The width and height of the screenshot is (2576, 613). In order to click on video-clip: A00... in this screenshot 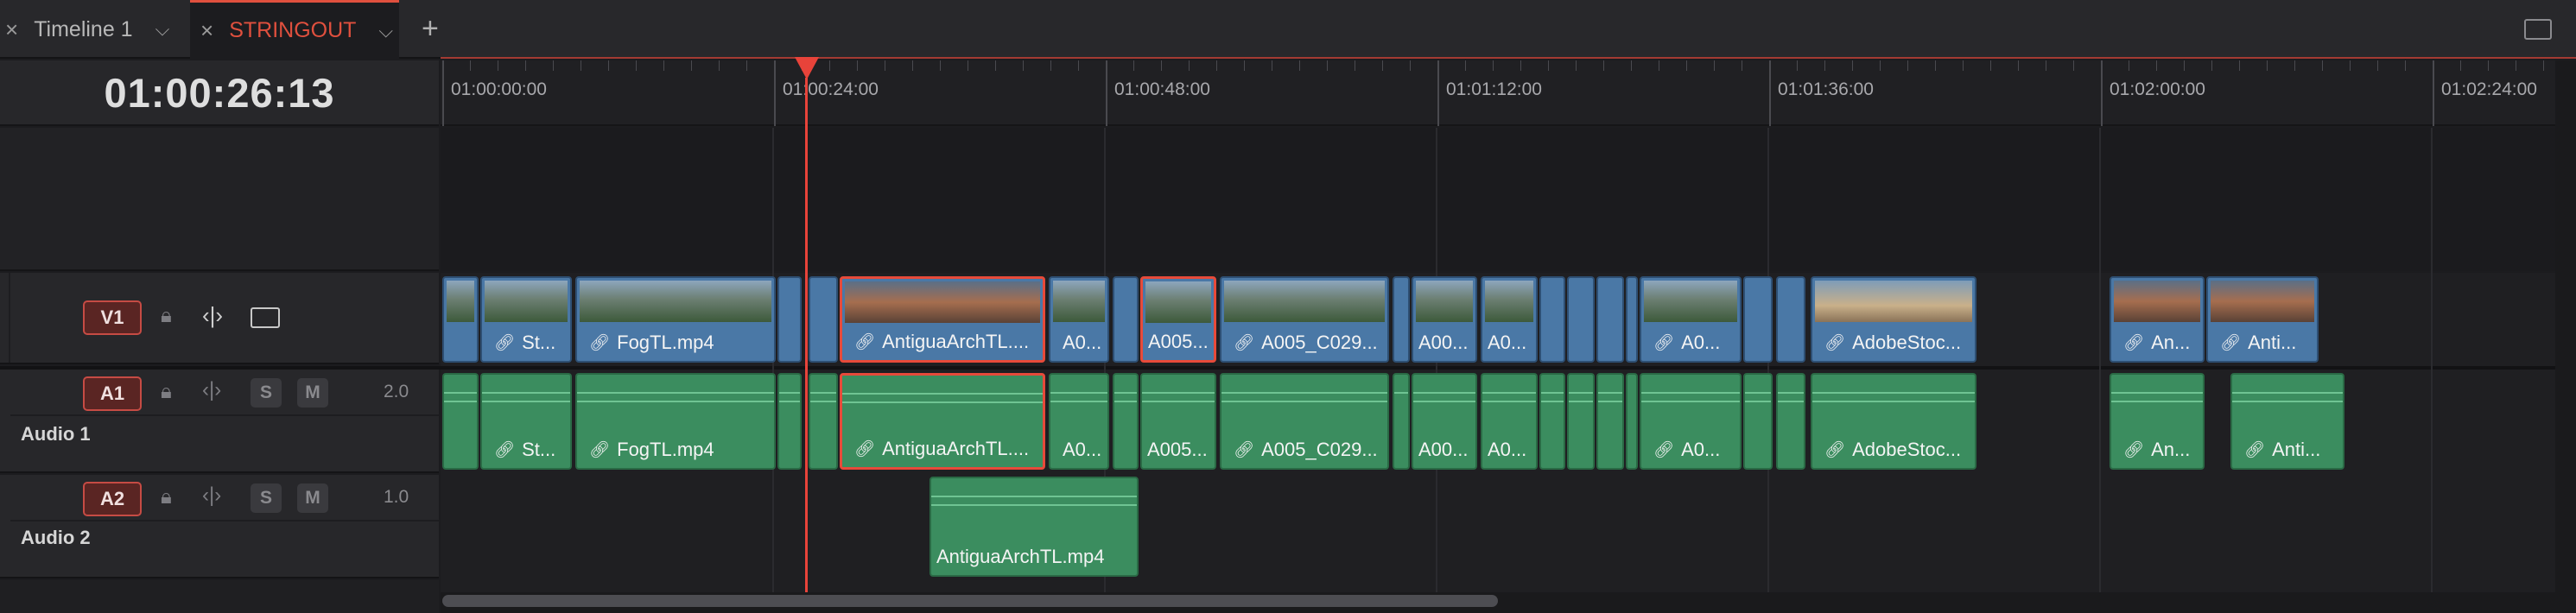, I will do `click(1444, 319)`.